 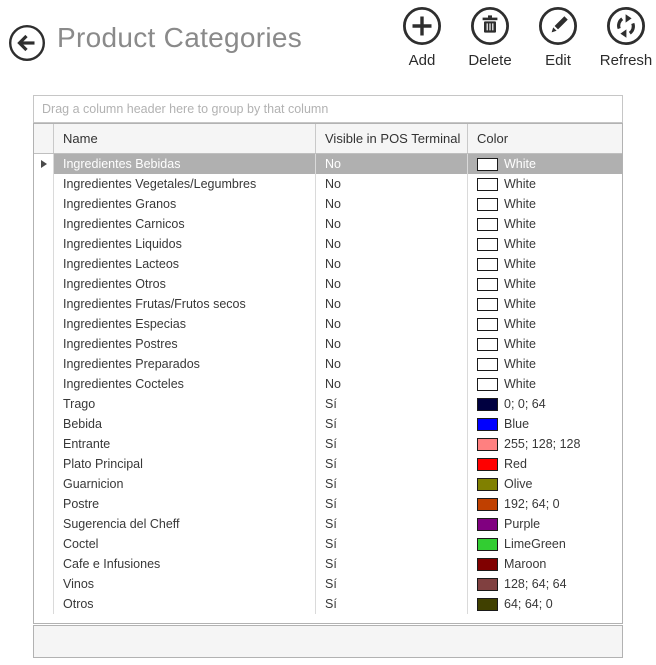 What do you see at coordinates (328, 484) in the screenshot?
I see `grid-row: Guarnicion Sí Olive` at bounding box center [328, 484].